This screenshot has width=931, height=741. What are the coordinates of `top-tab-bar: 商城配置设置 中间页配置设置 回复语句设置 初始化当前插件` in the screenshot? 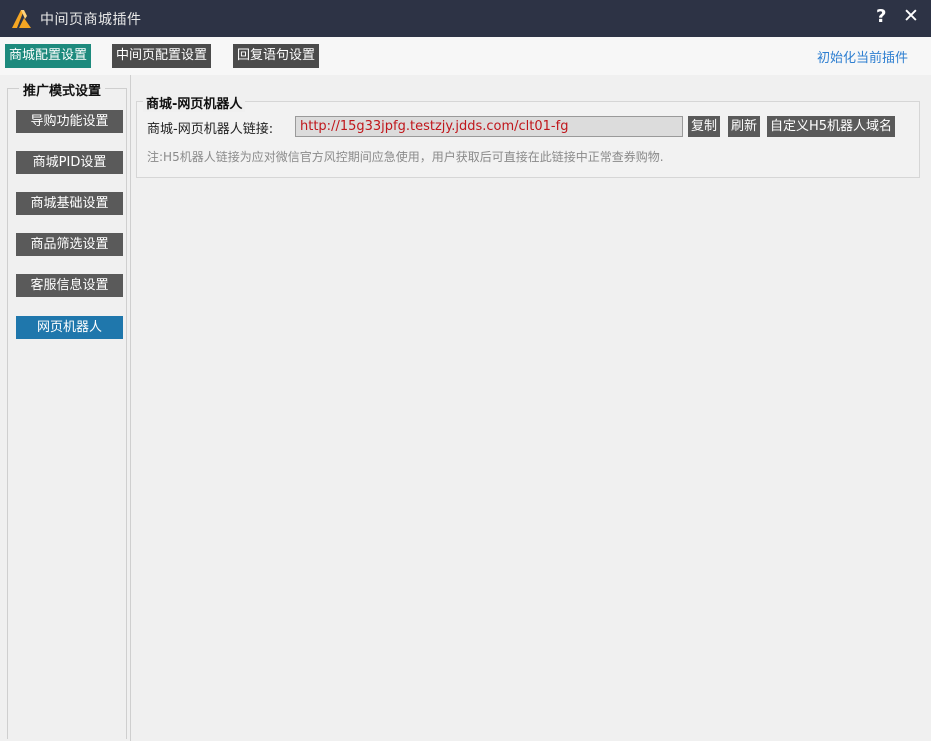 It's located at (465, 56).